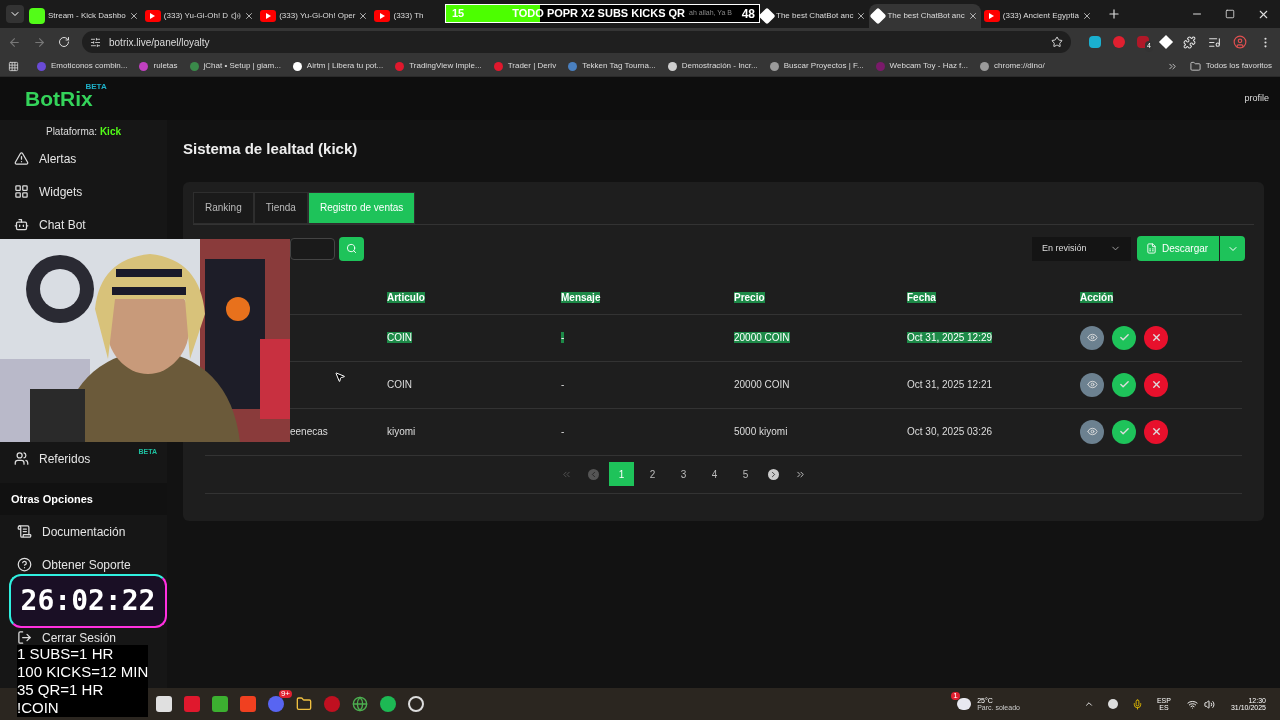  What do you see at coordinates (72, 131) in the screenshot?
I see `platform-label: Plataforma:` at bounding box center [72, 131].